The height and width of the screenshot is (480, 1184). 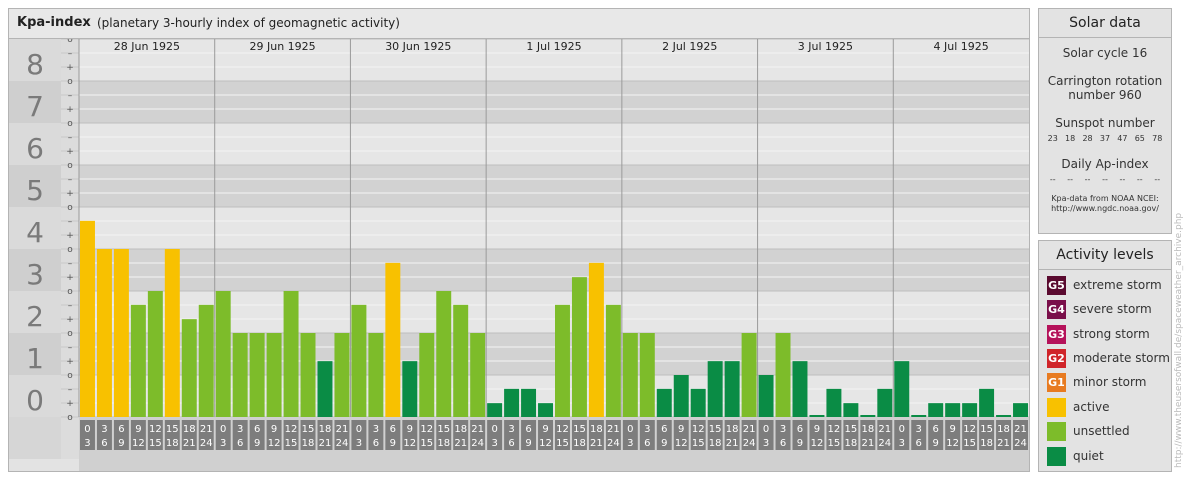 I want to click on legend-label: active, so click(x=1091, y=407).